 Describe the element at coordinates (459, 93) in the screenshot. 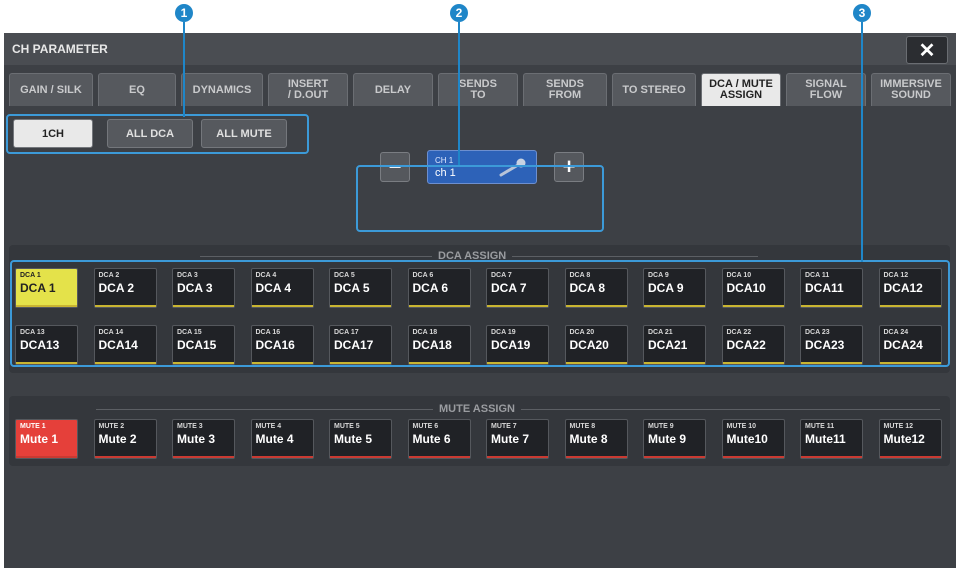

I see `callout-2-leader` at that location.